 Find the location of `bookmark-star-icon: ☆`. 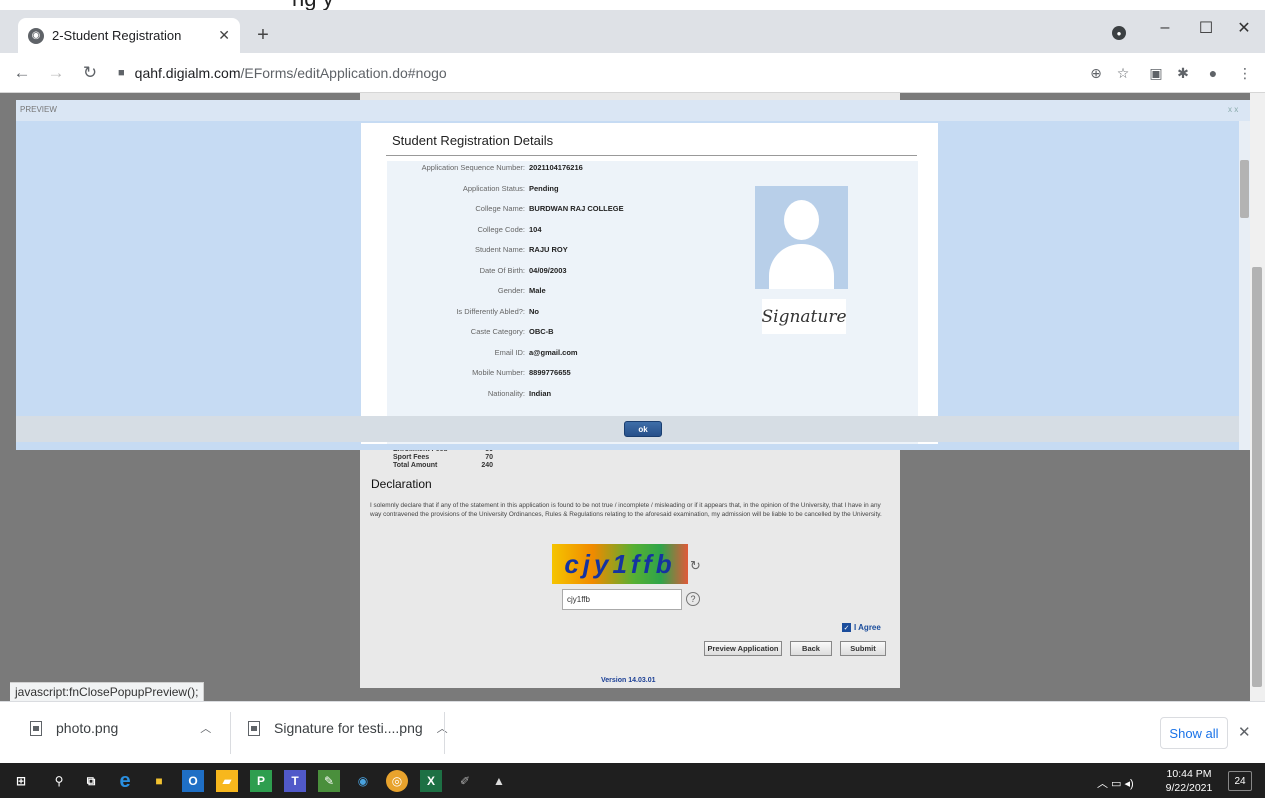

bookmark-star-icon: ☆ is located at coordinates (1123, 73).